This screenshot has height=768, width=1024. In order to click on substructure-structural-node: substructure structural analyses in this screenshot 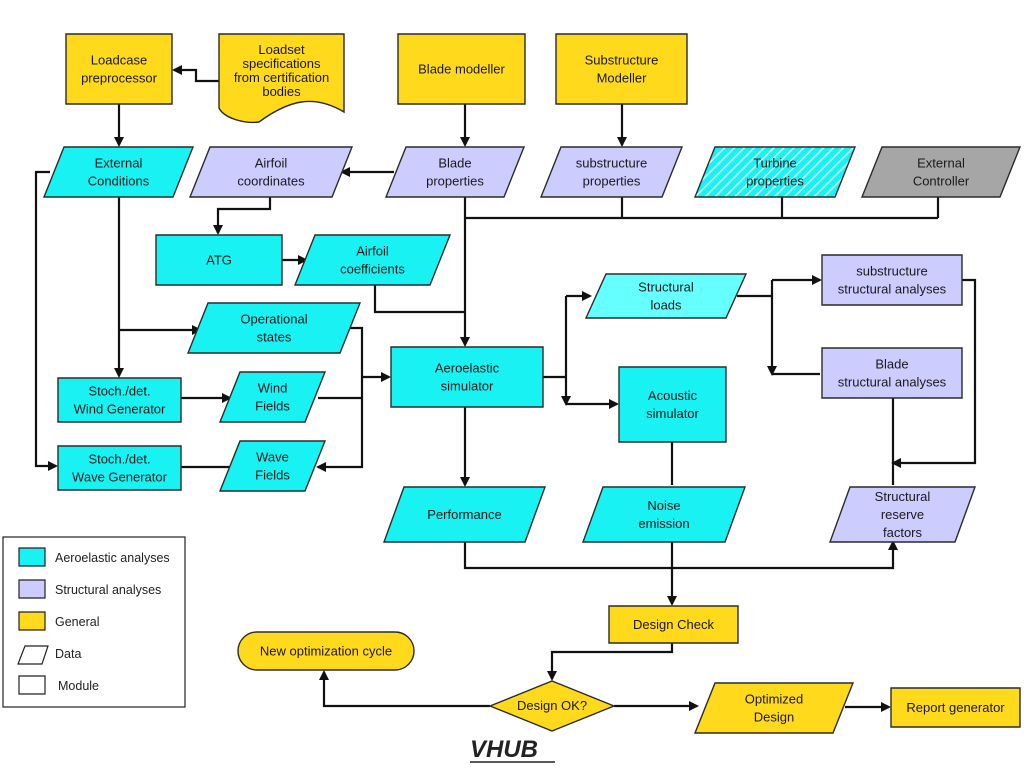, I will do `click(892, 280)`.